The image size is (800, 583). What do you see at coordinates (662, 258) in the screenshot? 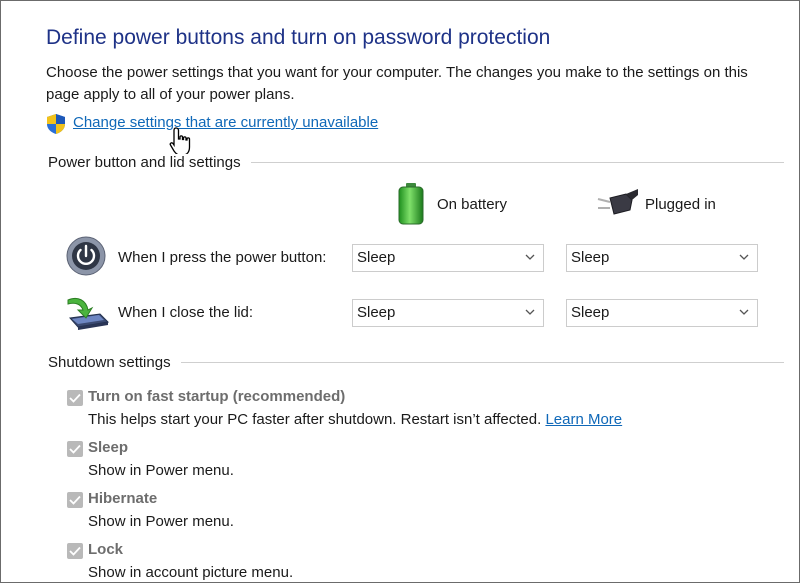
I see `power-button-plugged-select: Sleep` at bounding box center [662, 258].